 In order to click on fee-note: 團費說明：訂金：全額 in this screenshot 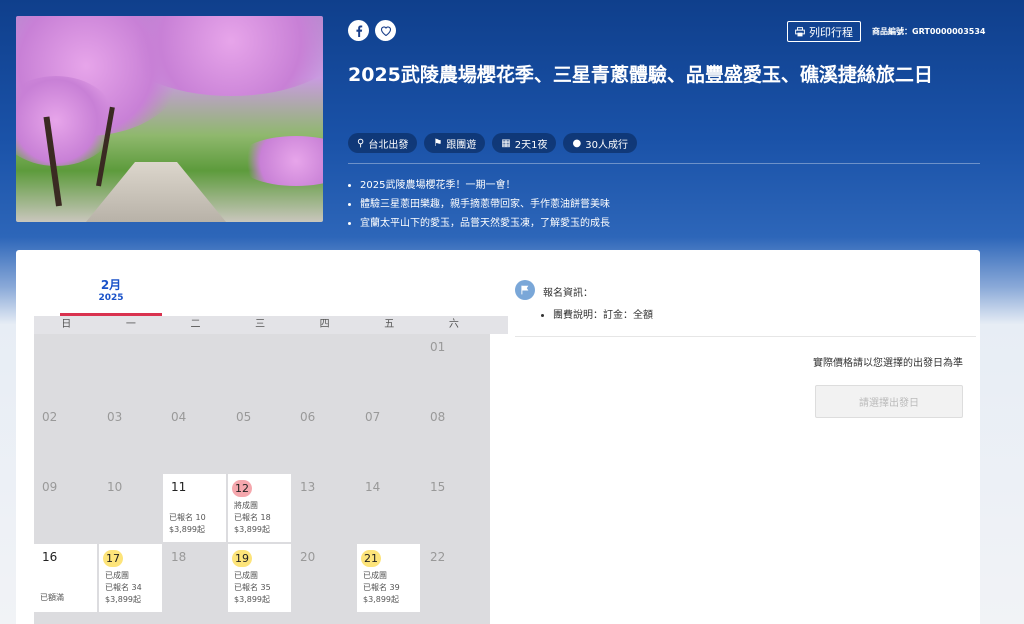, I will do `click(603, 313)`.